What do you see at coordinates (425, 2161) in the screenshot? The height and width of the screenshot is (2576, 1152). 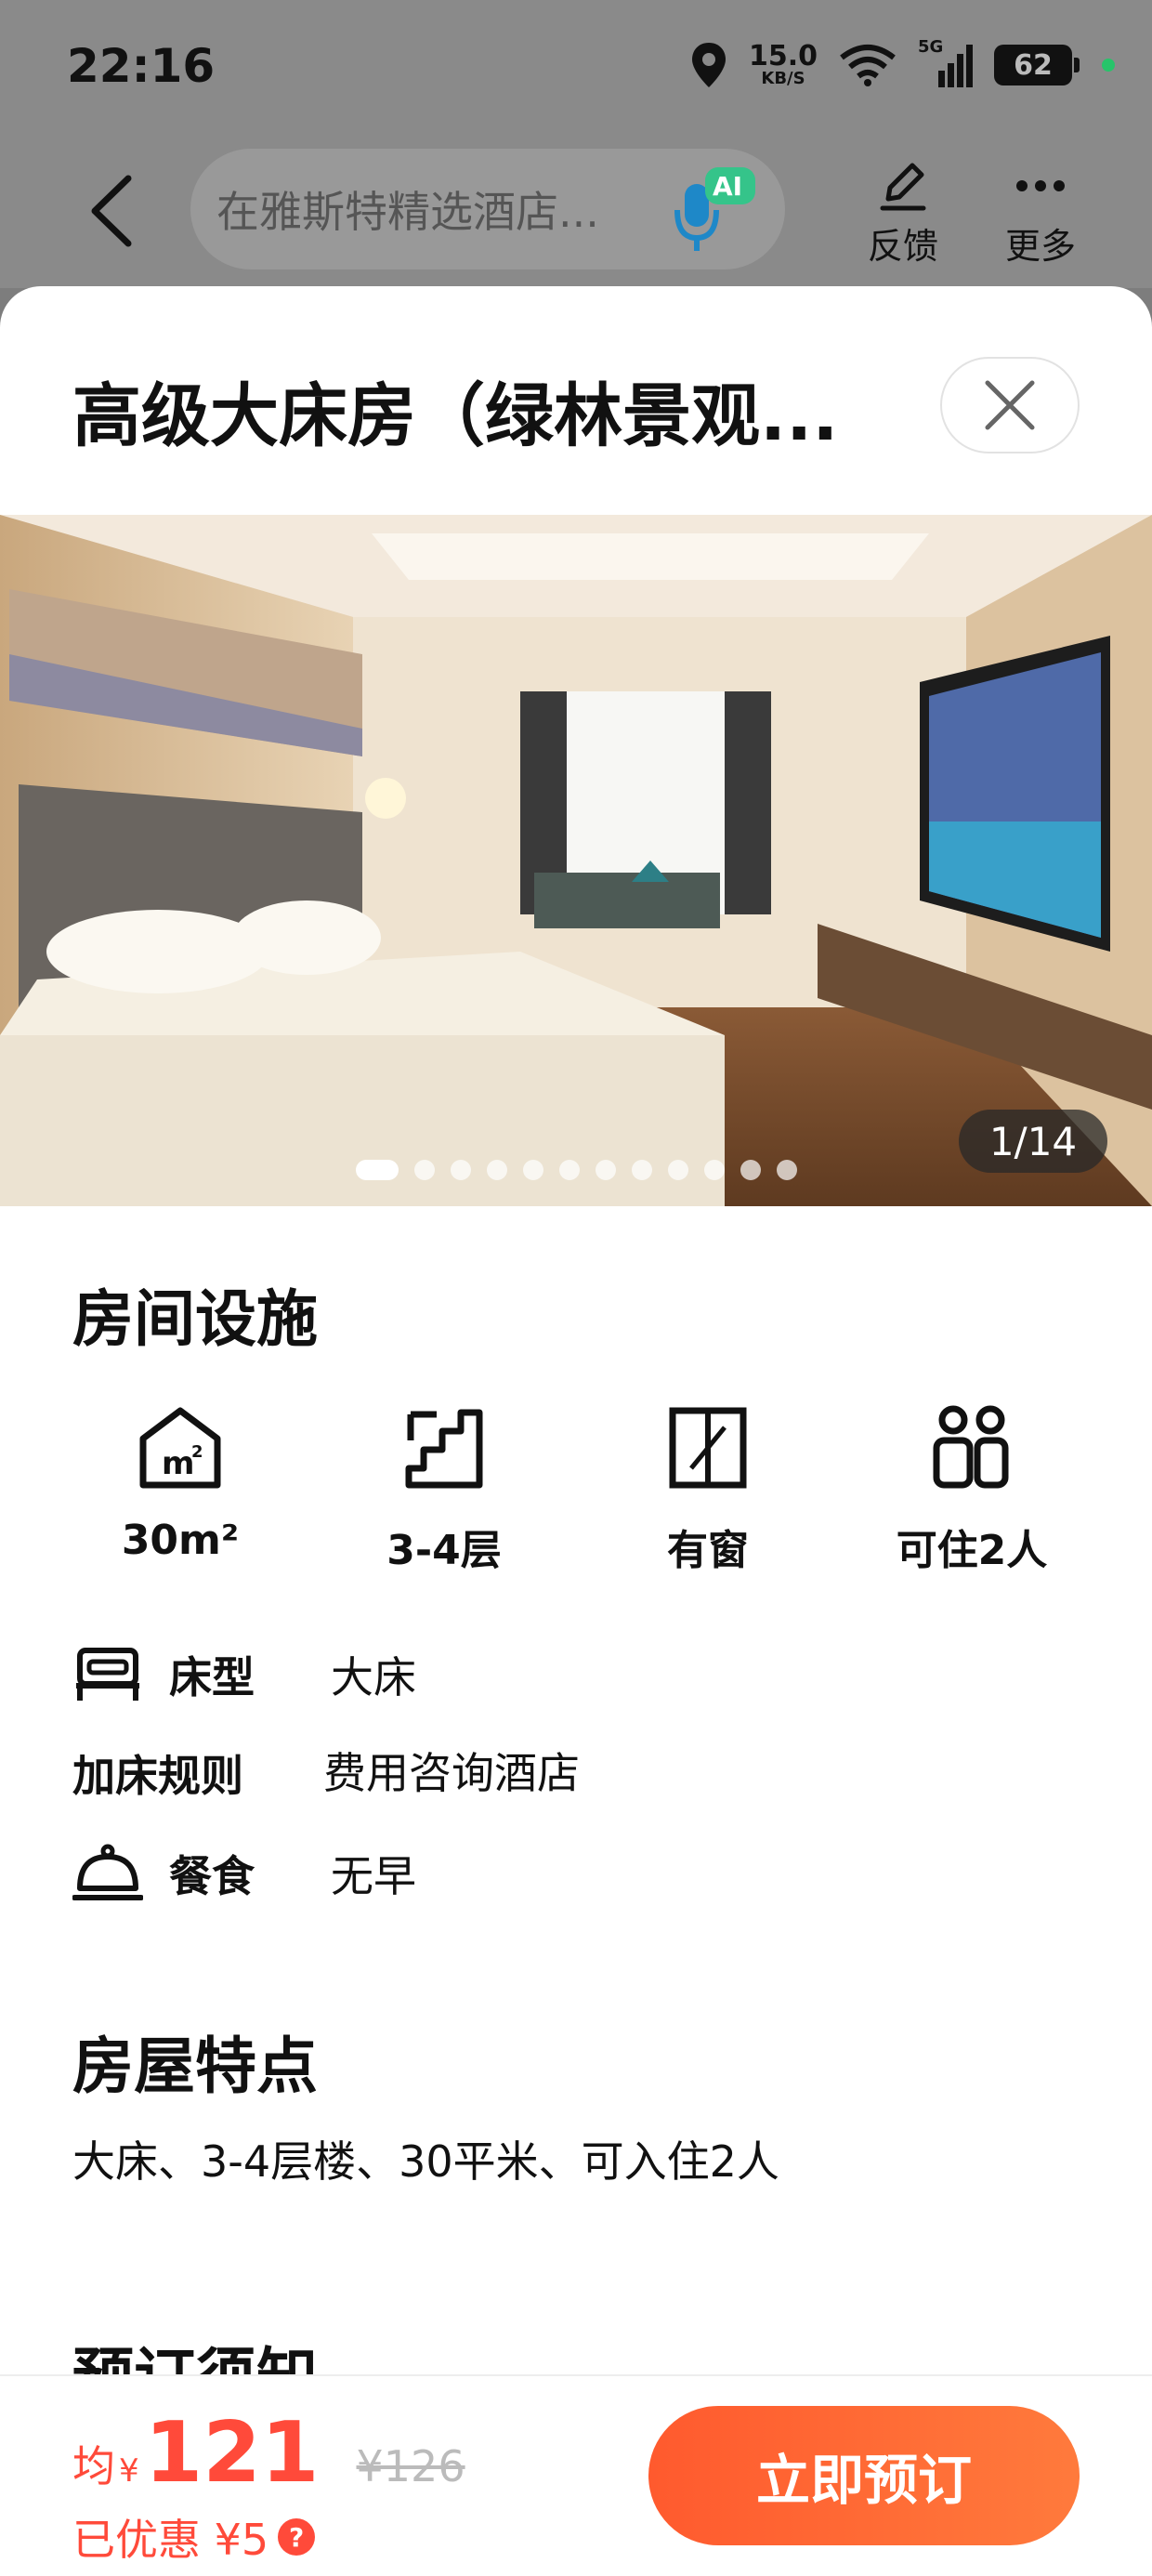 I see `features-text: 大床、3-4层楼、30平米、可入住2人` at bounding box center [425, 2161].